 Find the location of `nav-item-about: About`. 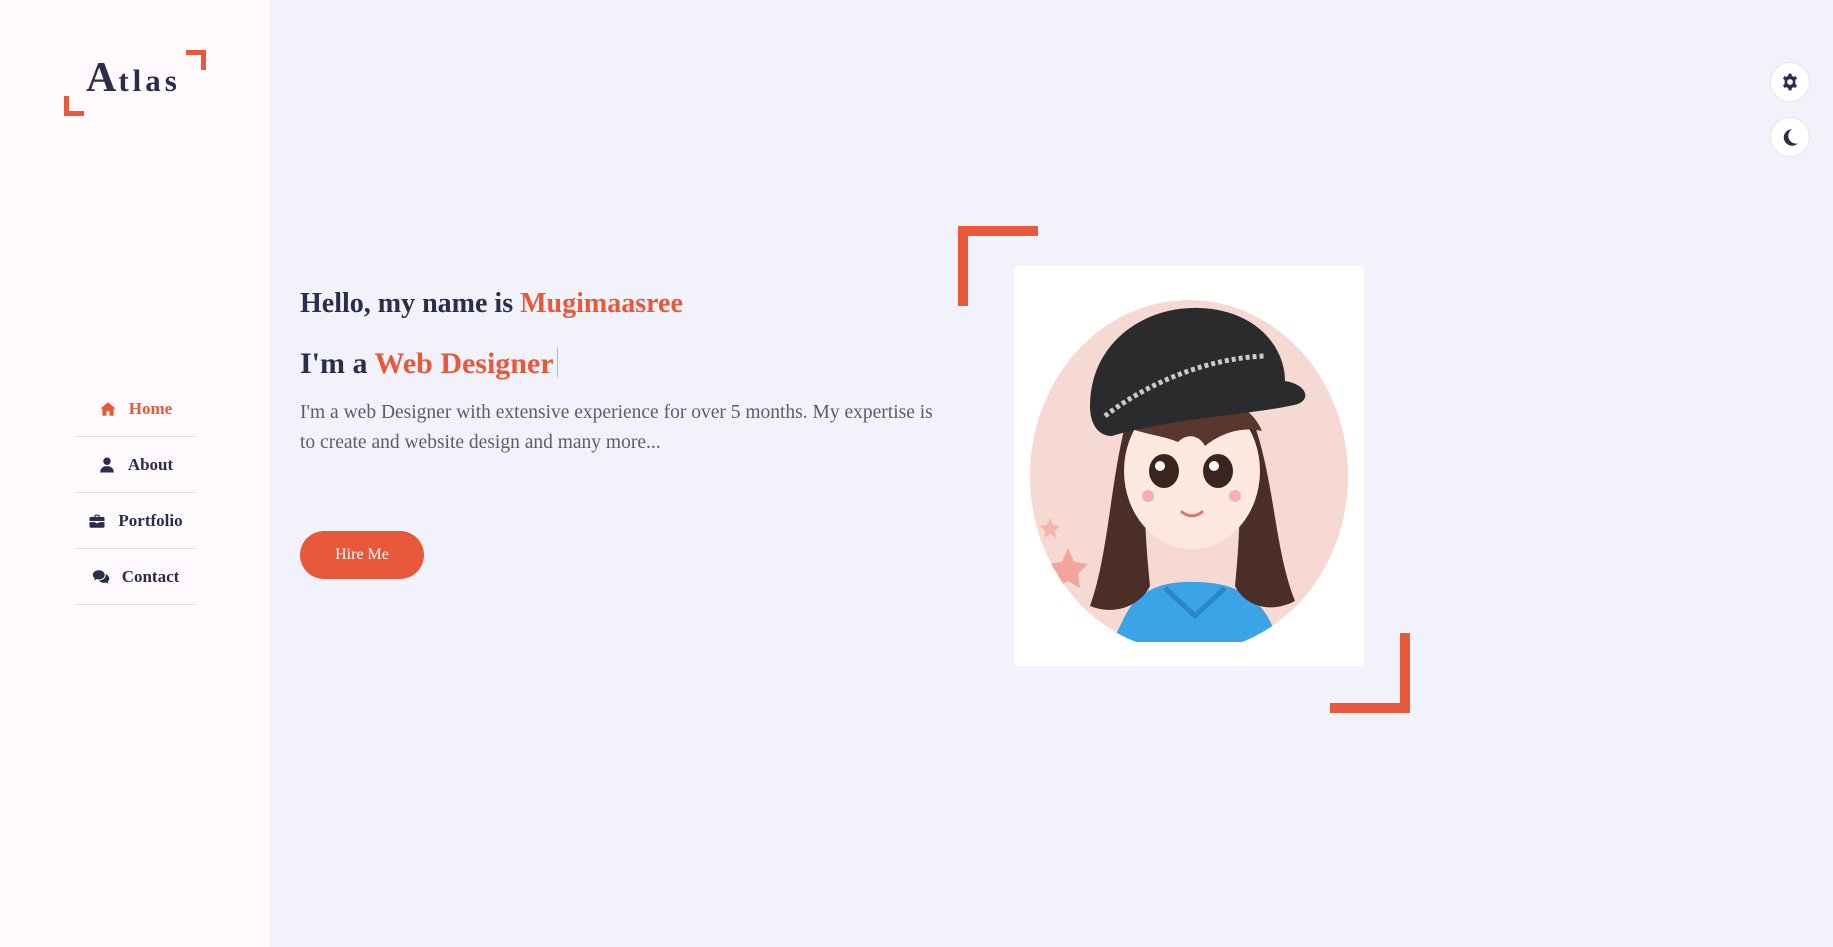

nav-item-about: About is located at coordinates (135, 465).